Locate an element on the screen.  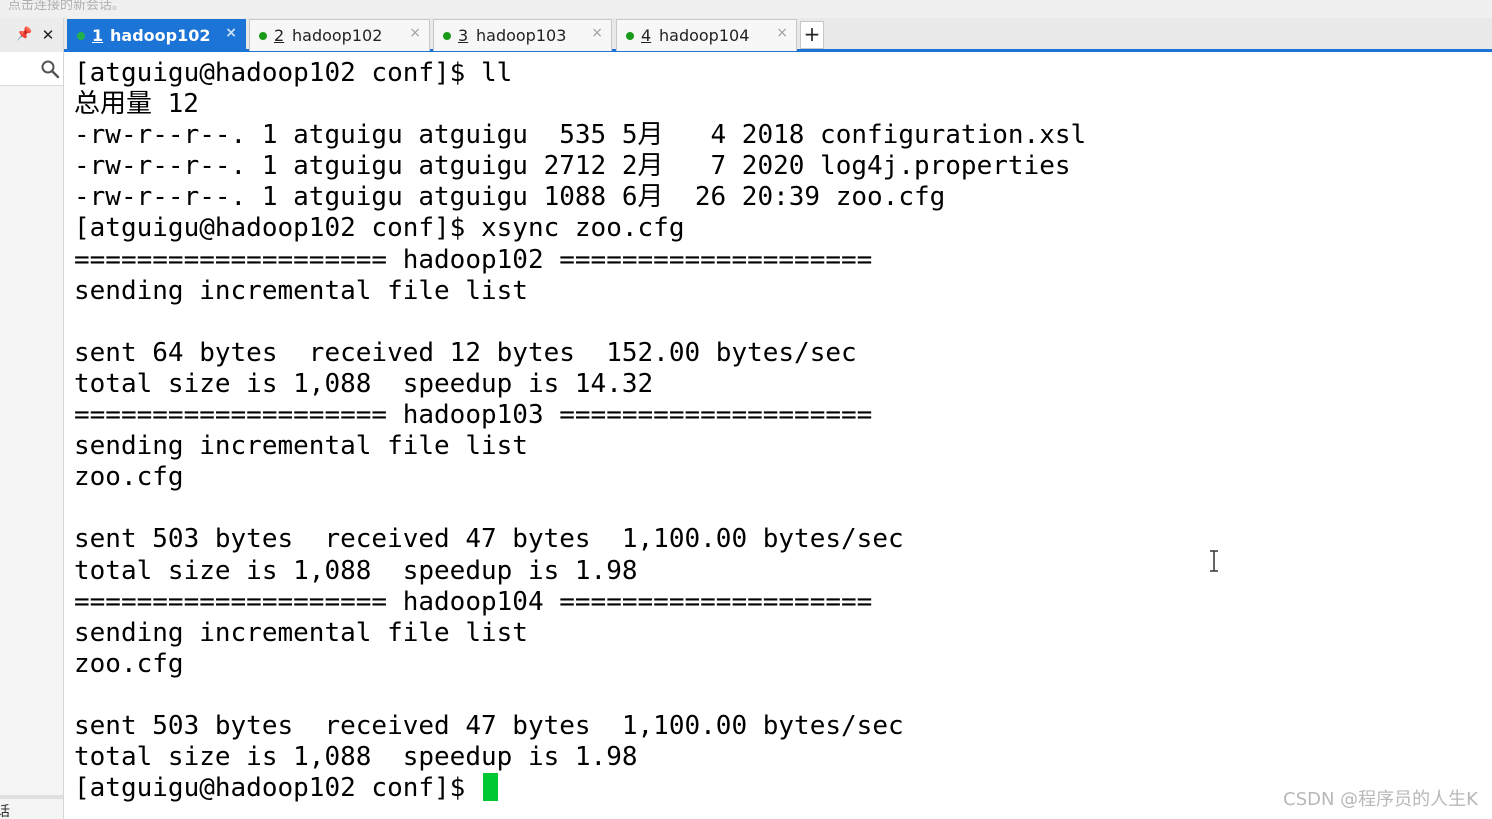
top-hint-bar: 点击连接的新会话。 is located at coordinates (746, 9).